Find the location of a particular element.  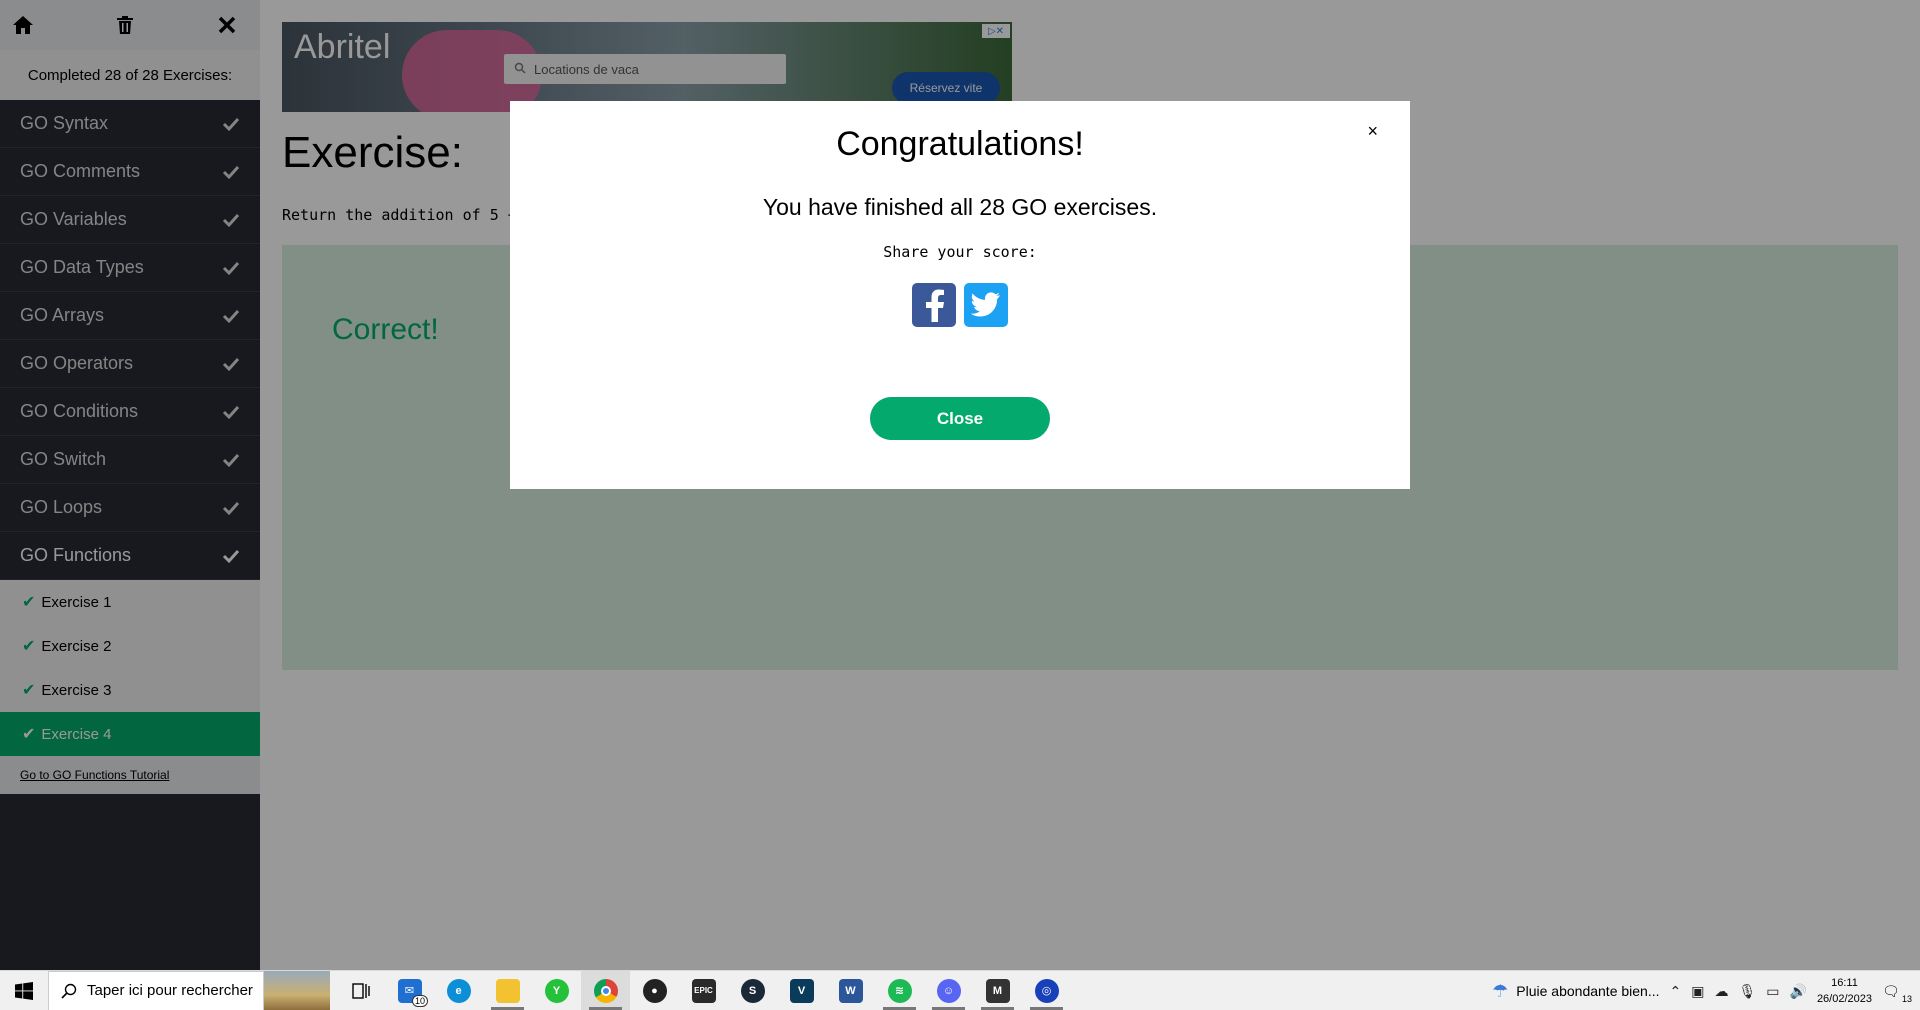

facebook-share-button is located at coordinates (934, 305).